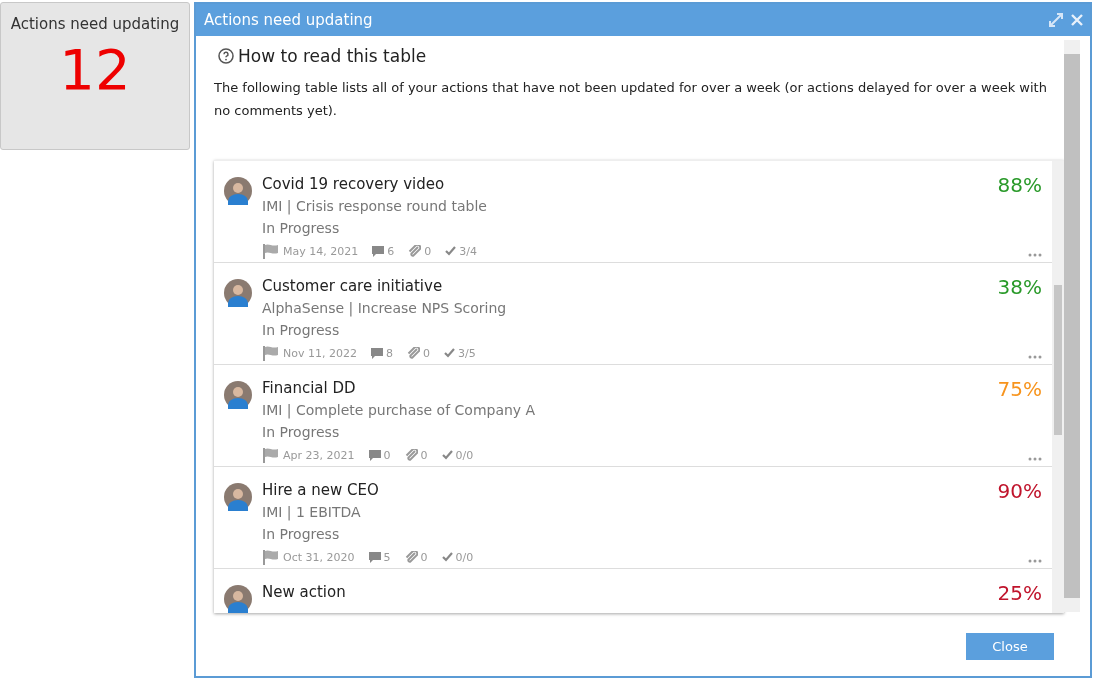  I want to click on list-scrollbar, so click(1058, 387).